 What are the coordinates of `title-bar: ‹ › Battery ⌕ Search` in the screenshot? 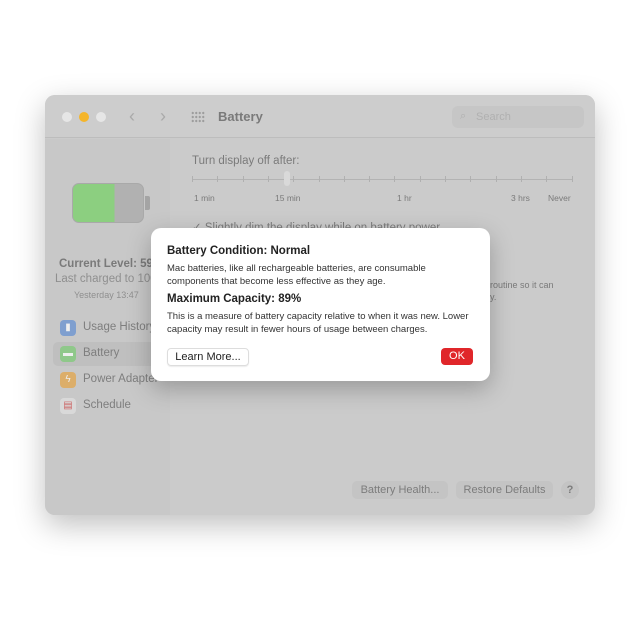 It's located at (320, 116).